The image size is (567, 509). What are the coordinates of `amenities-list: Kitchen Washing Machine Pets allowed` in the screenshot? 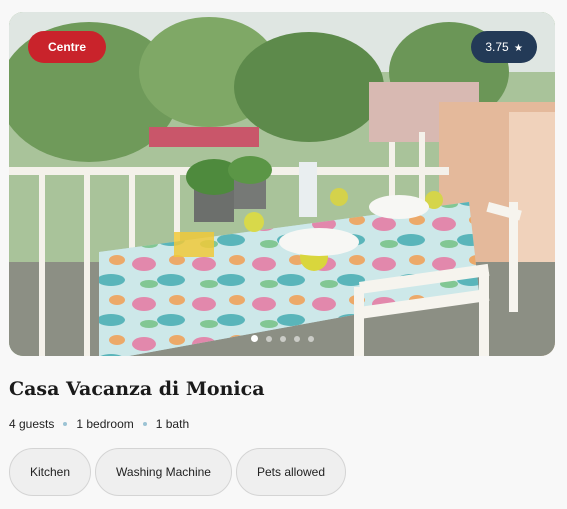 It's located at (178, 472).